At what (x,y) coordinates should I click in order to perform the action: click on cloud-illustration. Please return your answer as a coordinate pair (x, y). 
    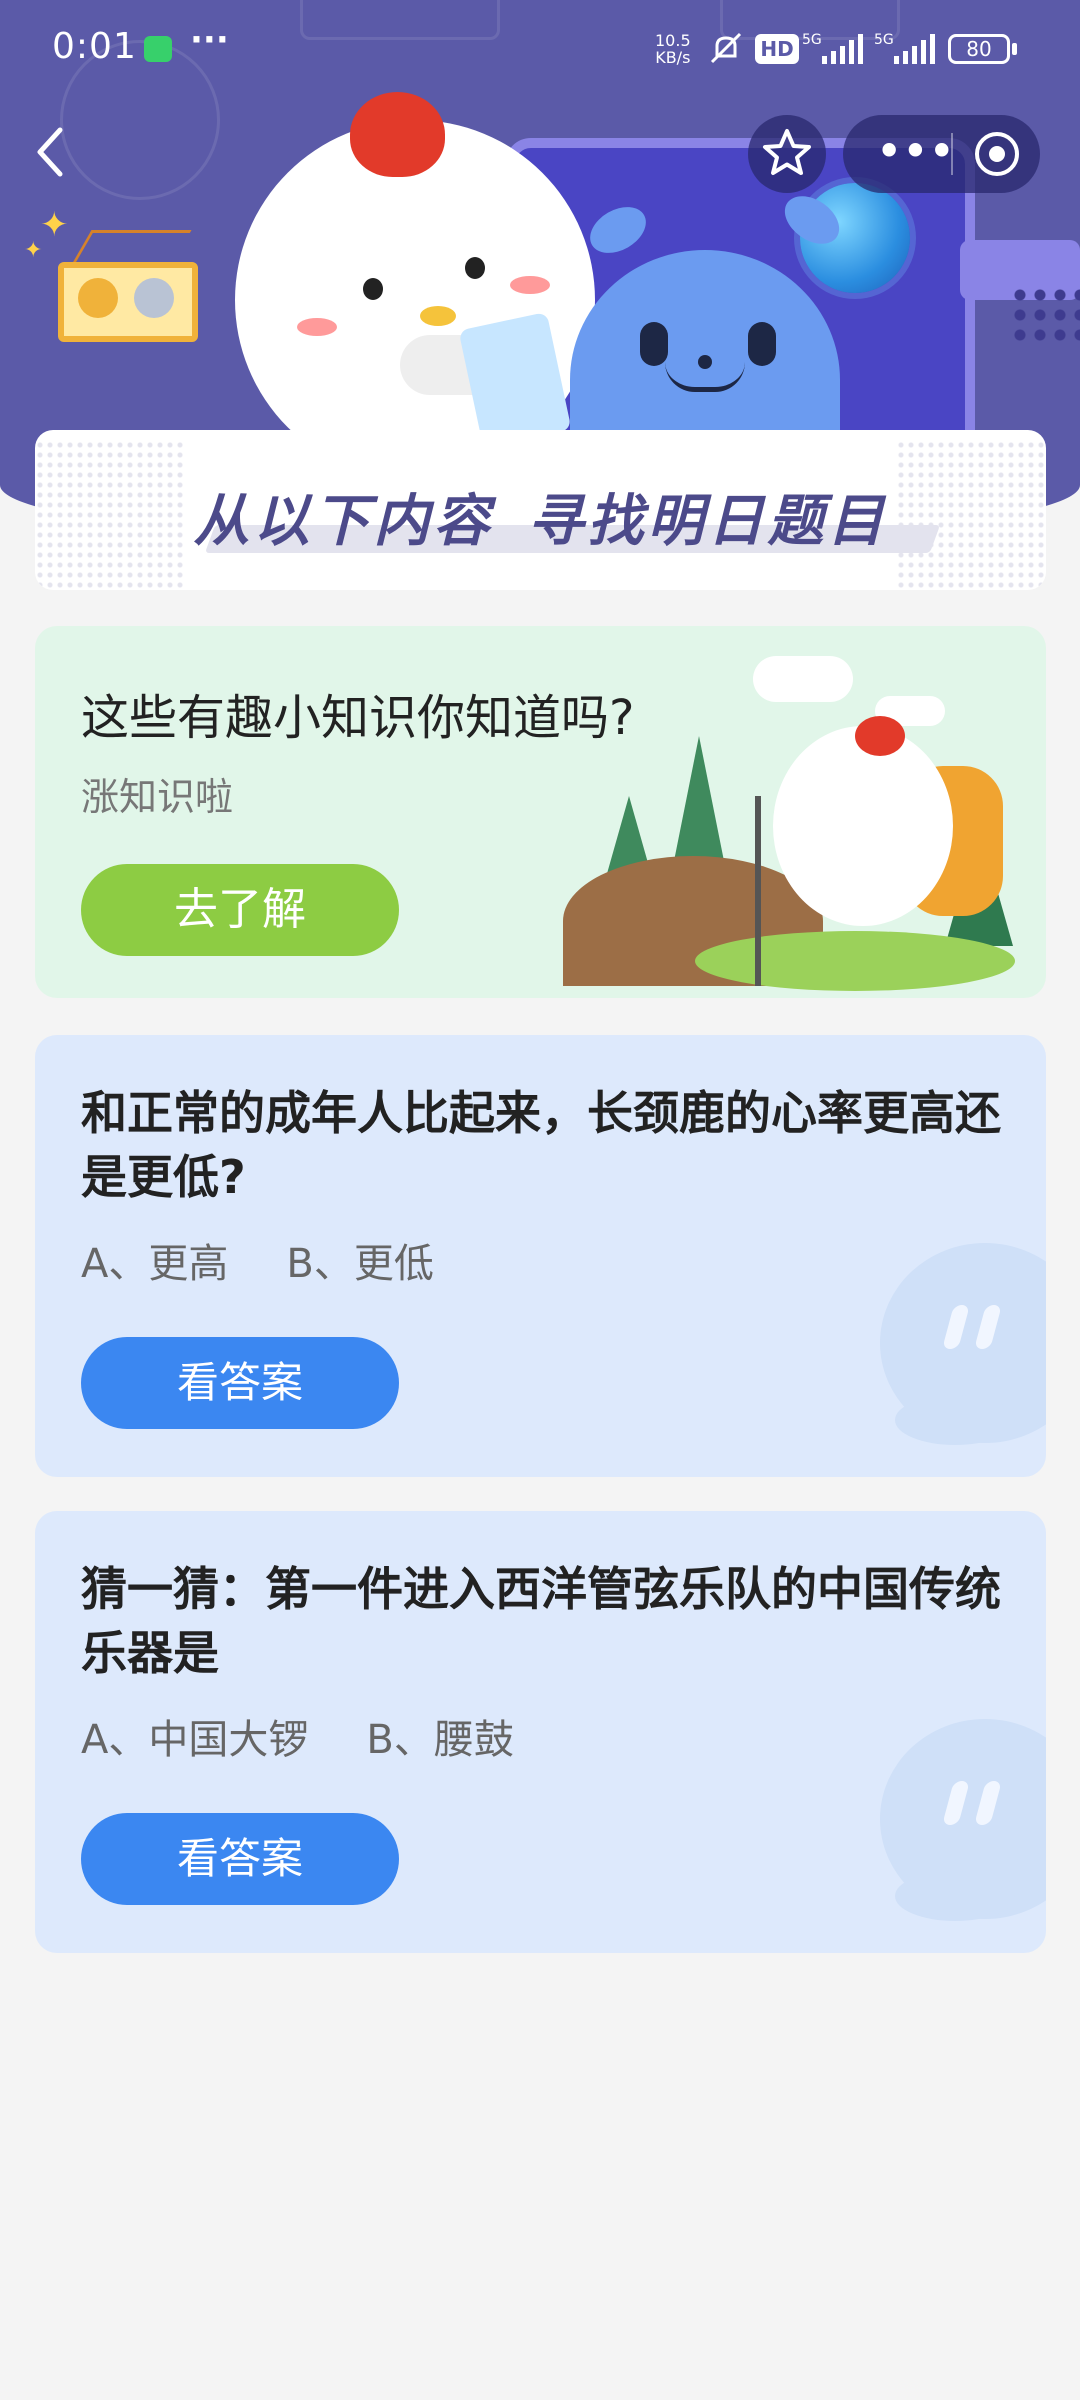
    Looking at the image, I should click on (803, 679).